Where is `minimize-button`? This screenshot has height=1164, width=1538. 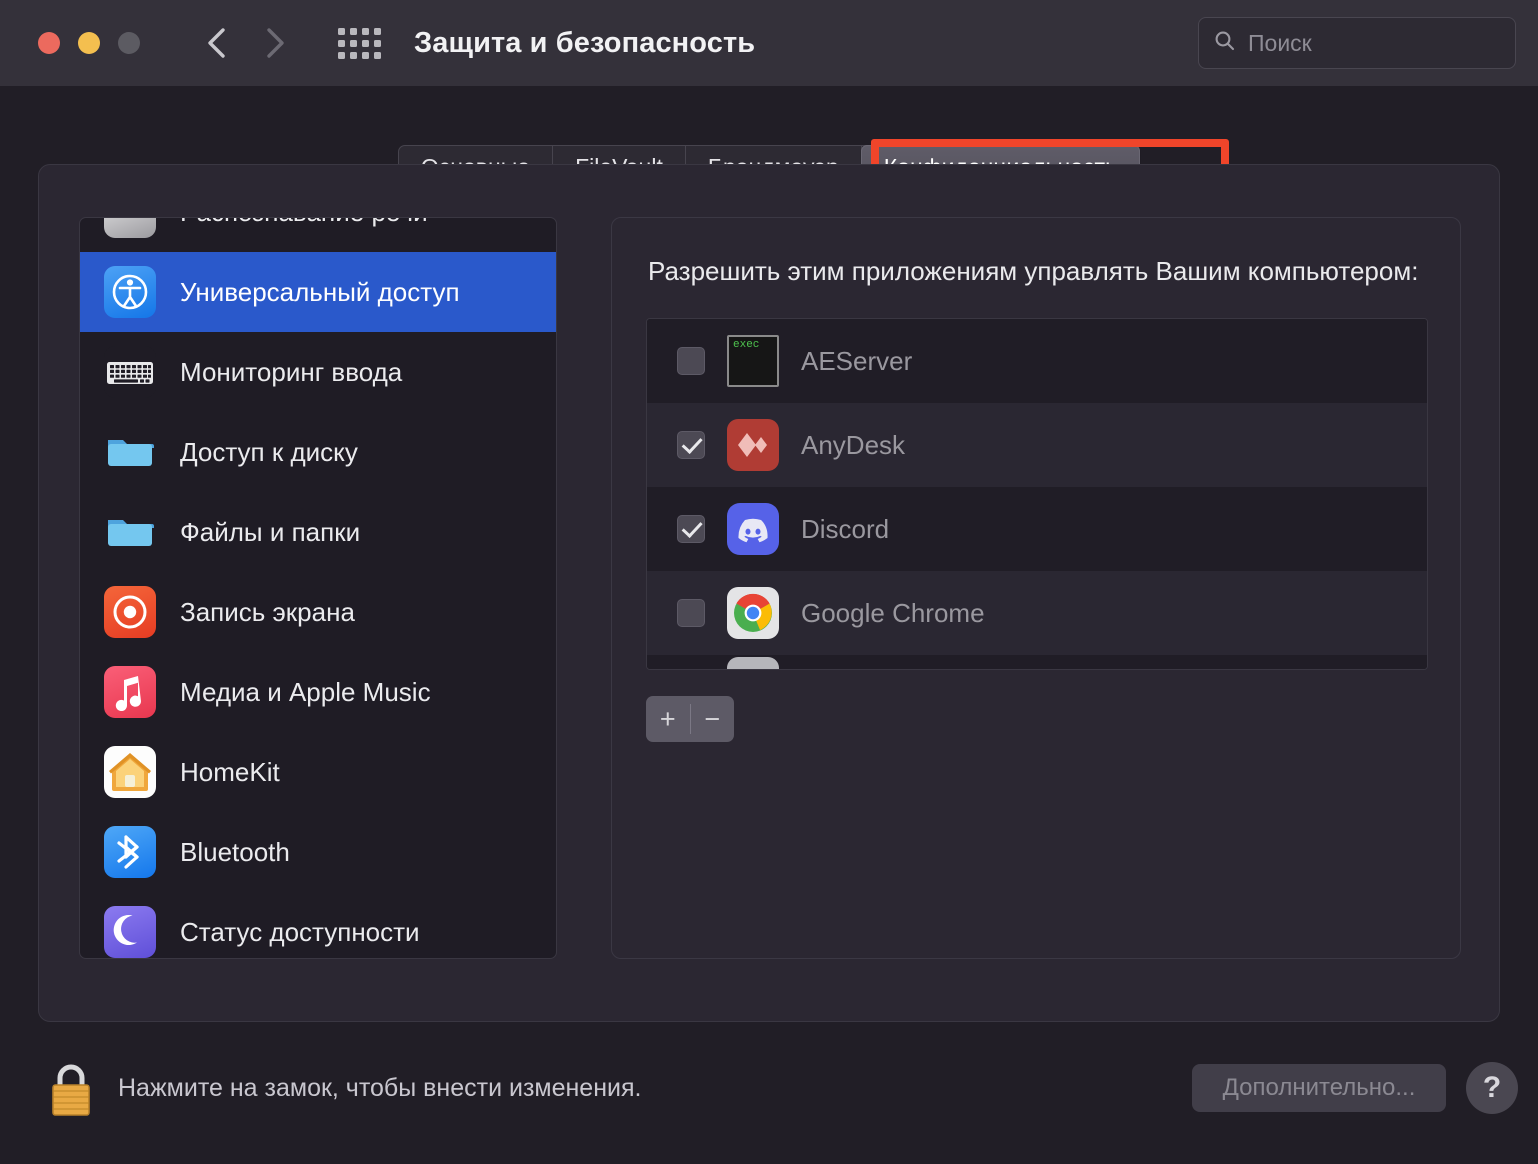
minimize-button is located at coordinates (89, 43).